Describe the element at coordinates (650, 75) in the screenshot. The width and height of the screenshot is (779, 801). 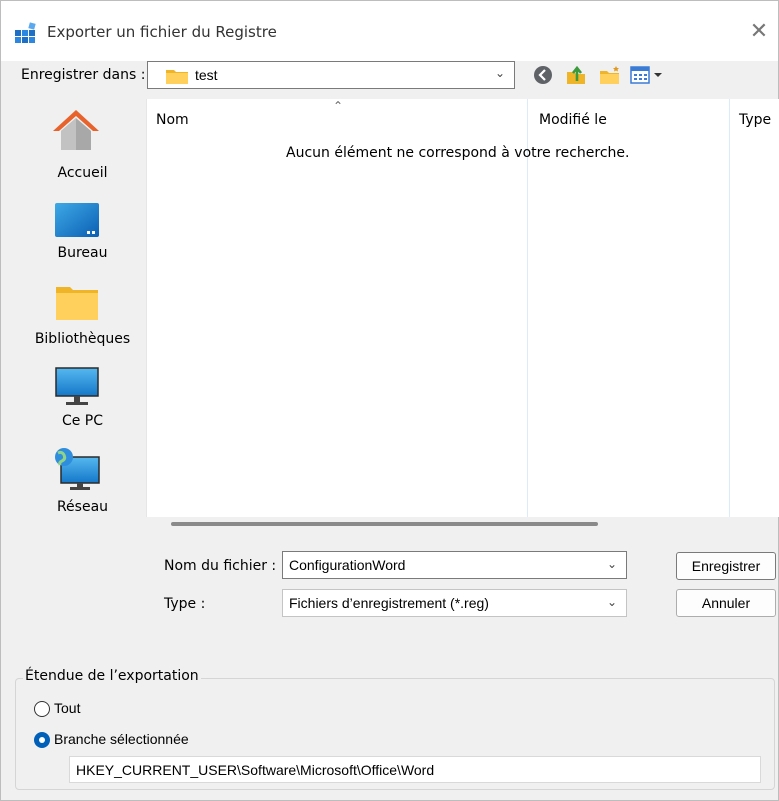
I see `view-menu-icon` at that location.